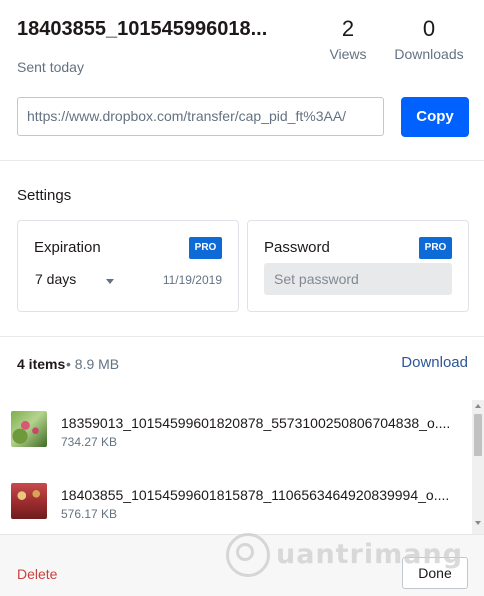  I want to click on scroll-down-icon, so click(478, 523).